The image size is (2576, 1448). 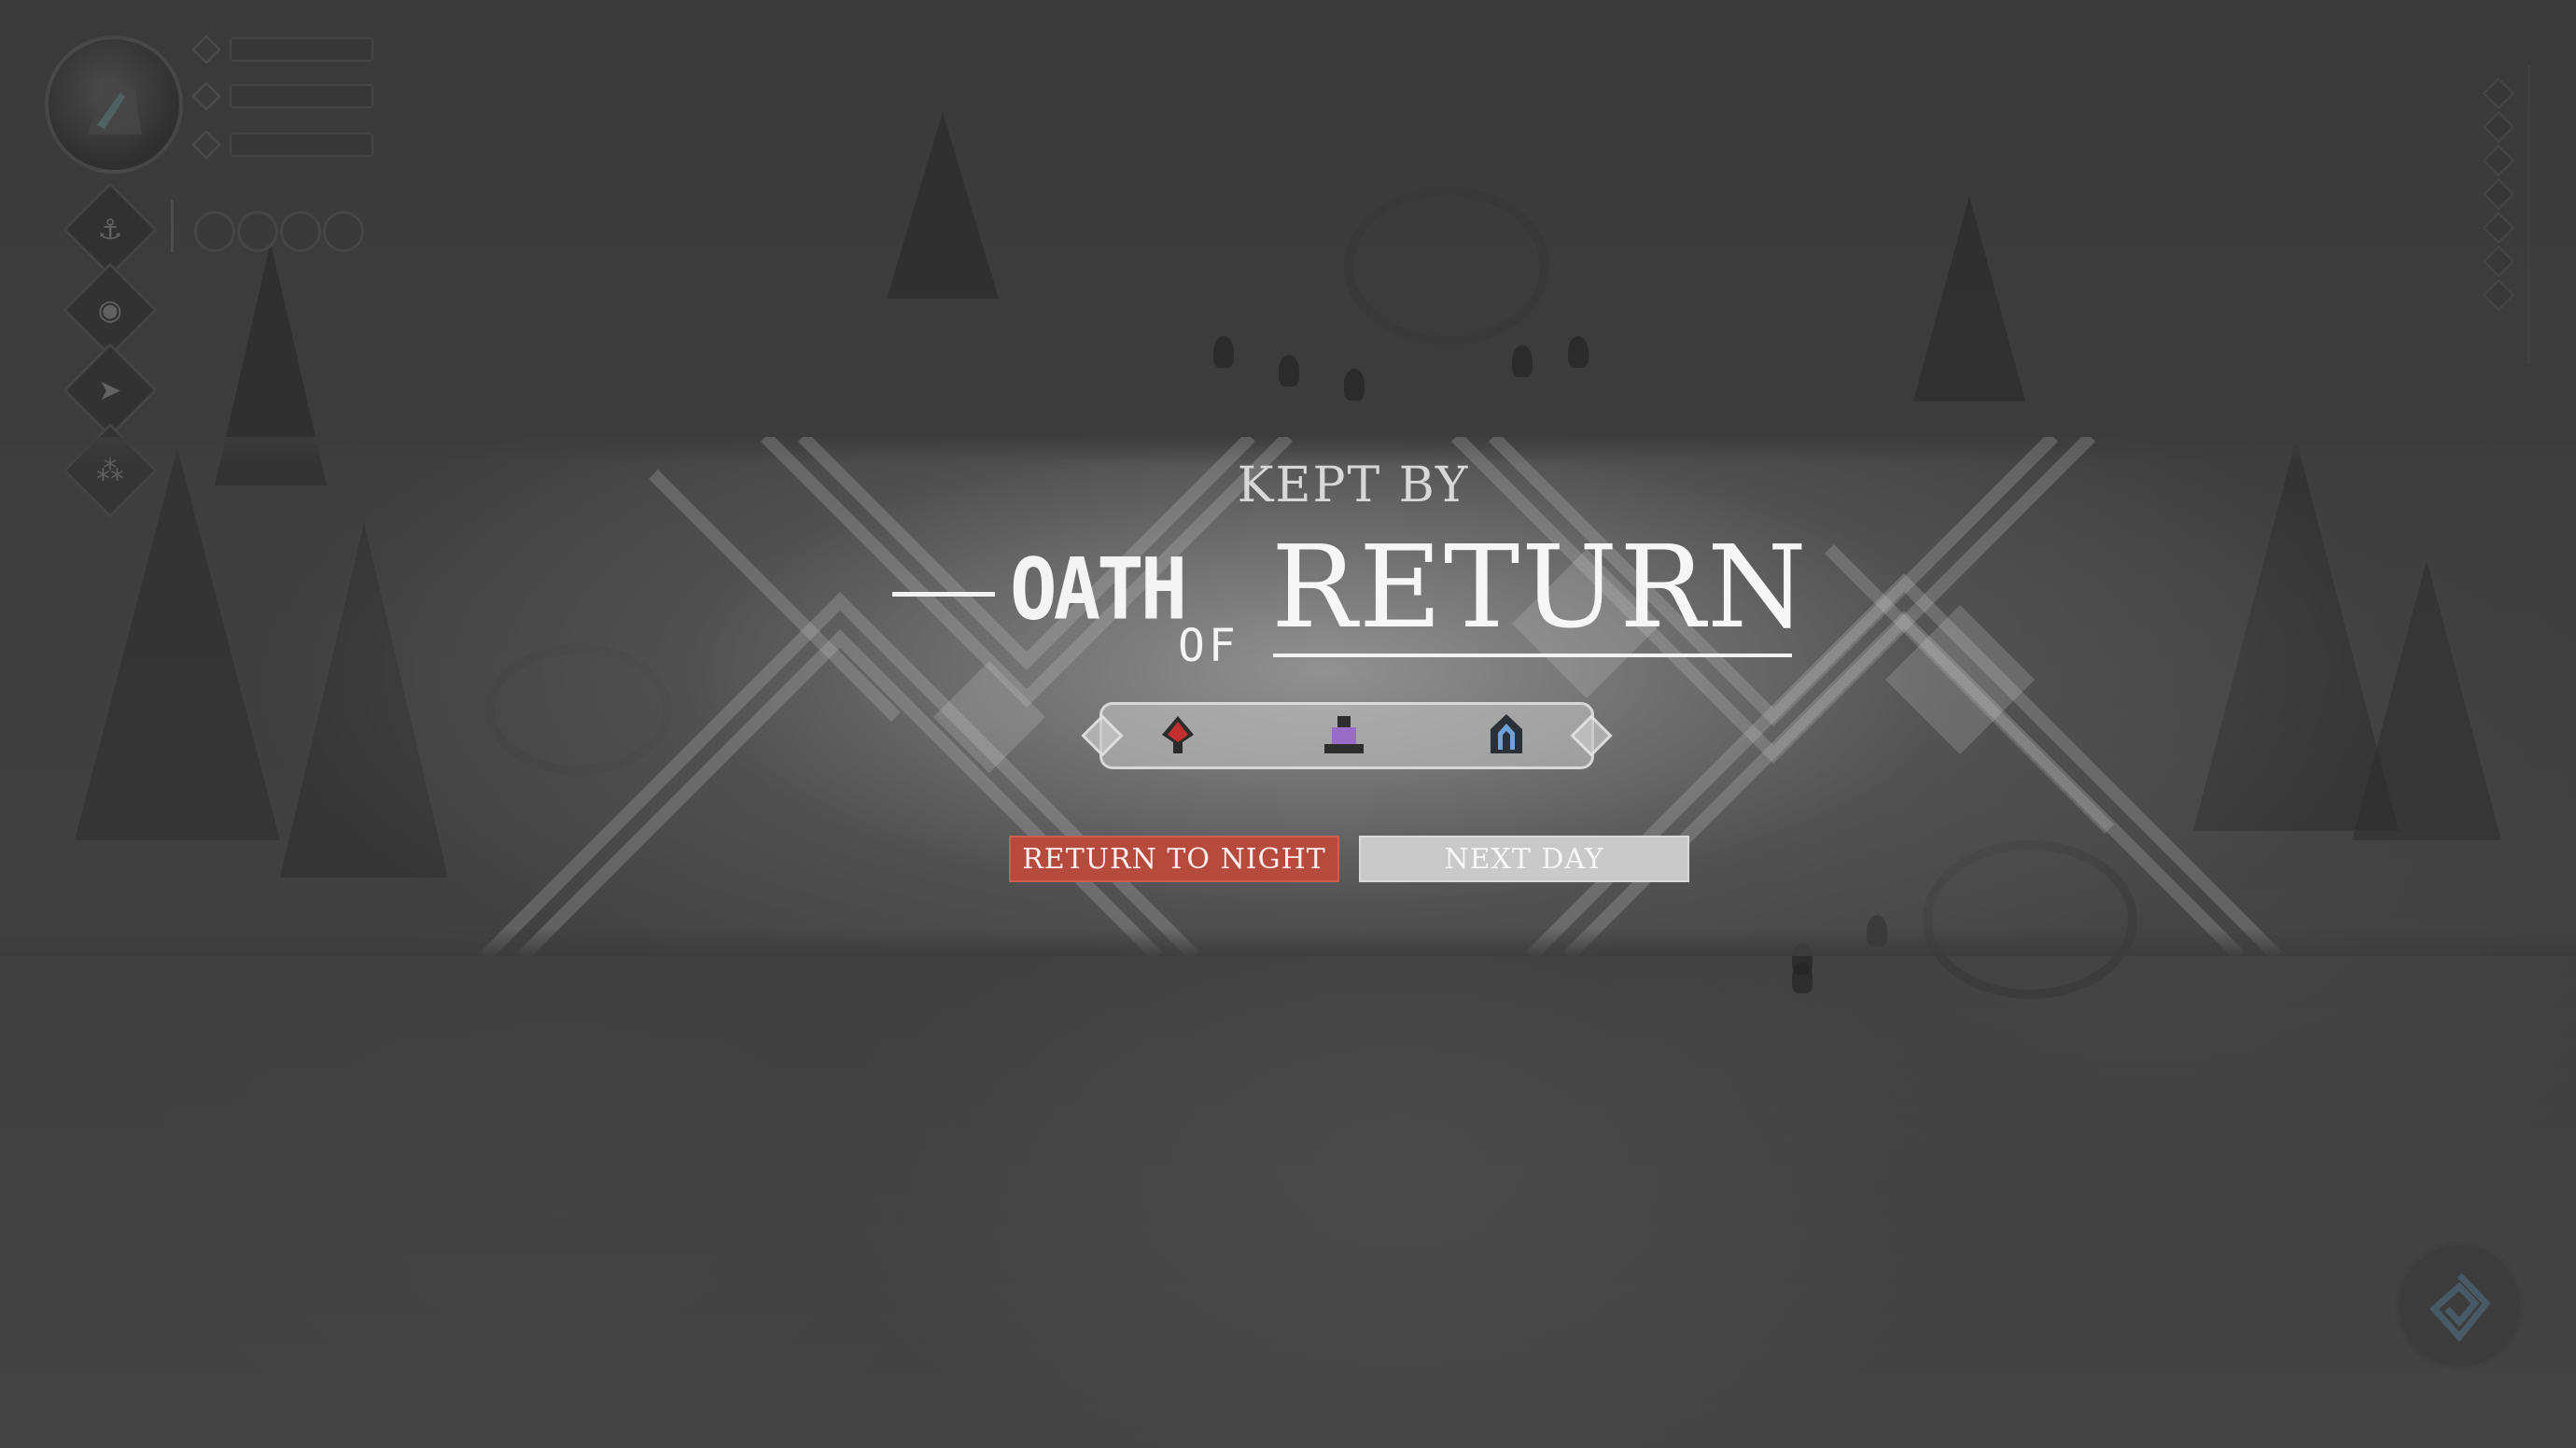 I want to click on emblem-plate, so click(x=1347, y=736).